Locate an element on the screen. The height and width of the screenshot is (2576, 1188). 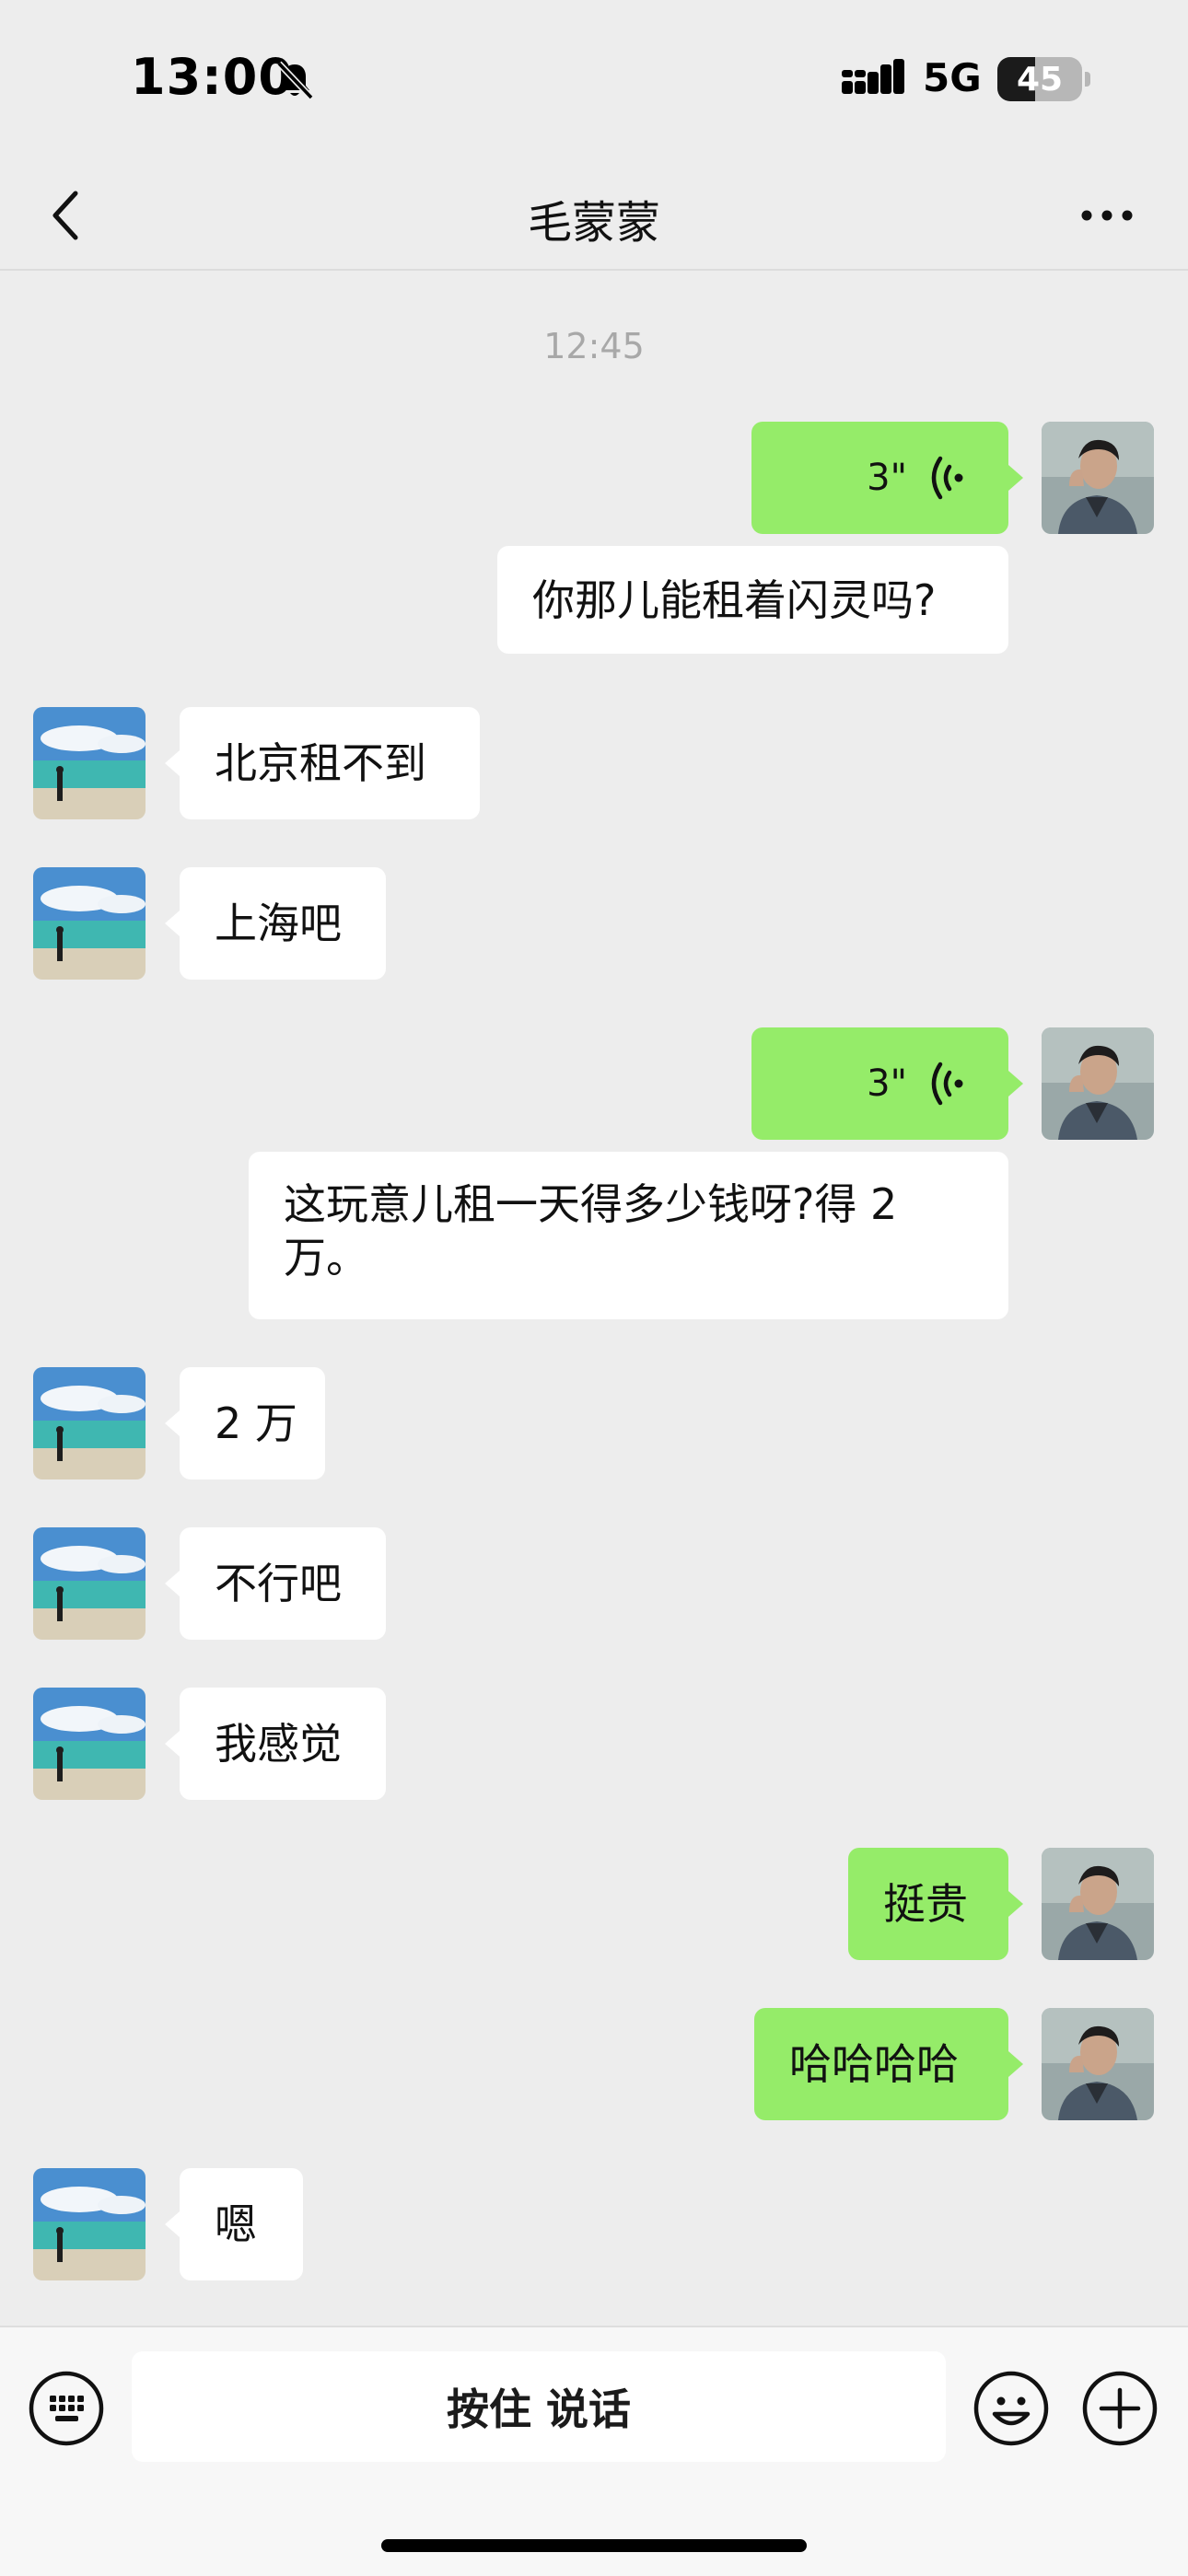
message-text: 嗯 is located at coordinates (236, 2224).